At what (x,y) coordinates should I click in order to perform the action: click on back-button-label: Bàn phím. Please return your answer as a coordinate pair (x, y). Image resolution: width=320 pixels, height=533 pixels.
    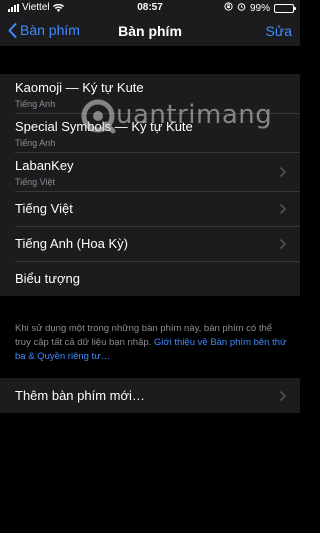
    Looking at the image, I should click on (50, 30).